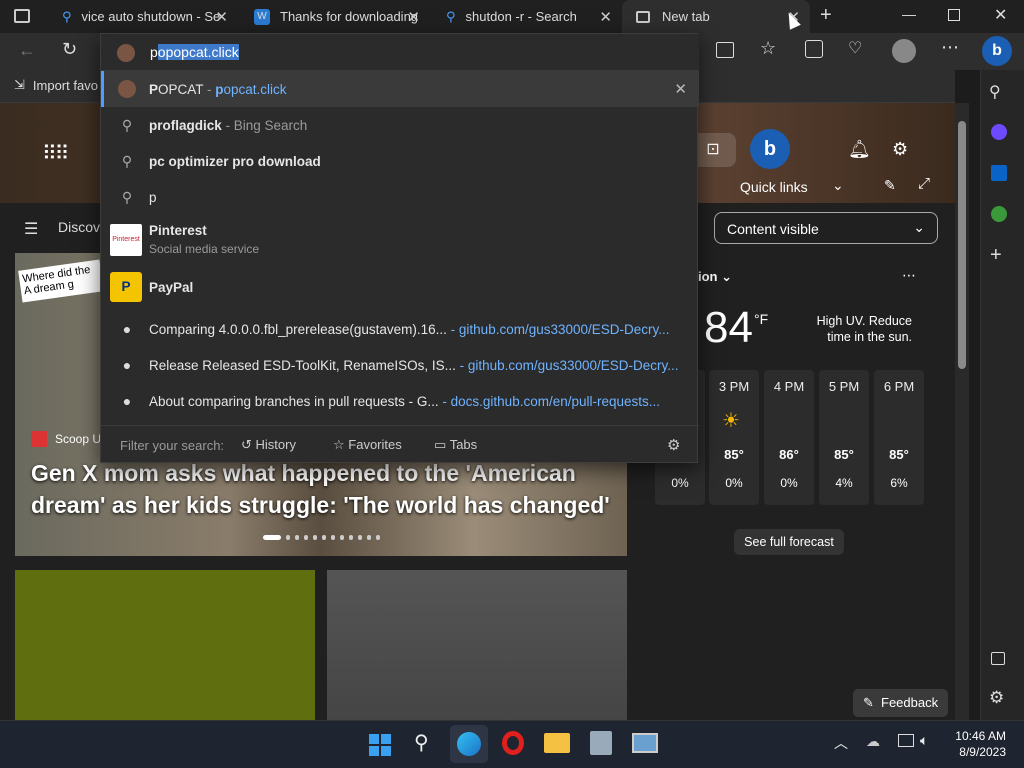  I want to click on hour-forecast: 5 PM 85° 4%, so click(844, 437).